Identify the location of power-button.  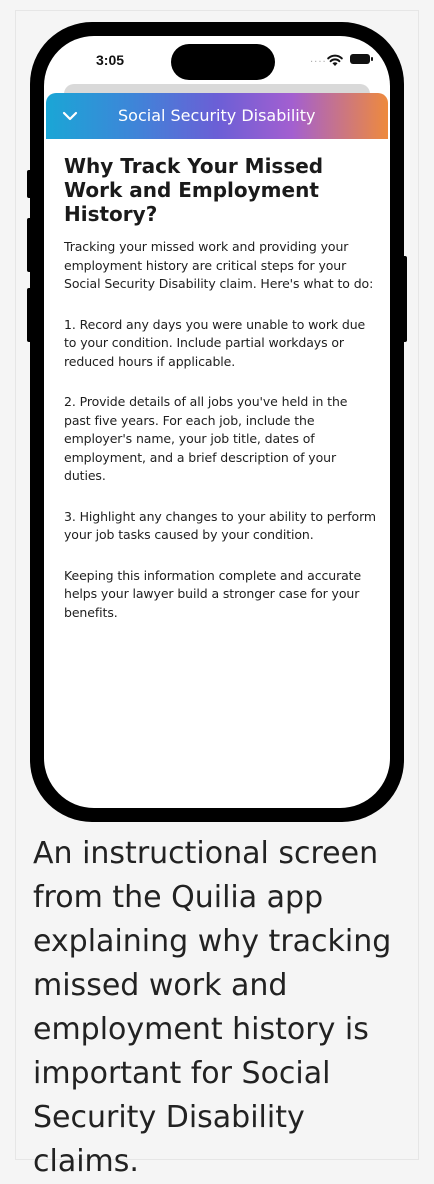
(404, 299).